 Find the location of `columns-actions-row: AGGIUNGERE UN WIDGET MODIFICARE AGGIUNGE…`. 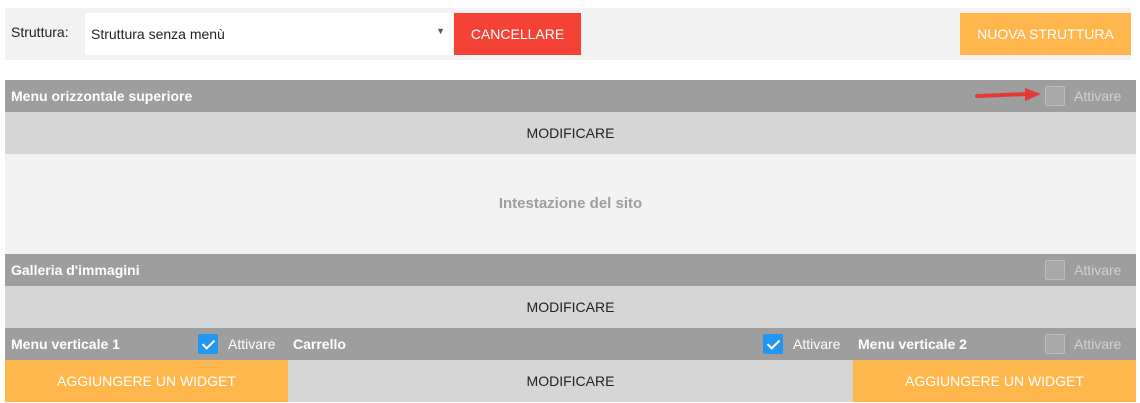

columns-actions-row: AGGIUNGERE UN WIDGET MODIFICARE AGGIUNGE… is located at coordinates (570, 381).